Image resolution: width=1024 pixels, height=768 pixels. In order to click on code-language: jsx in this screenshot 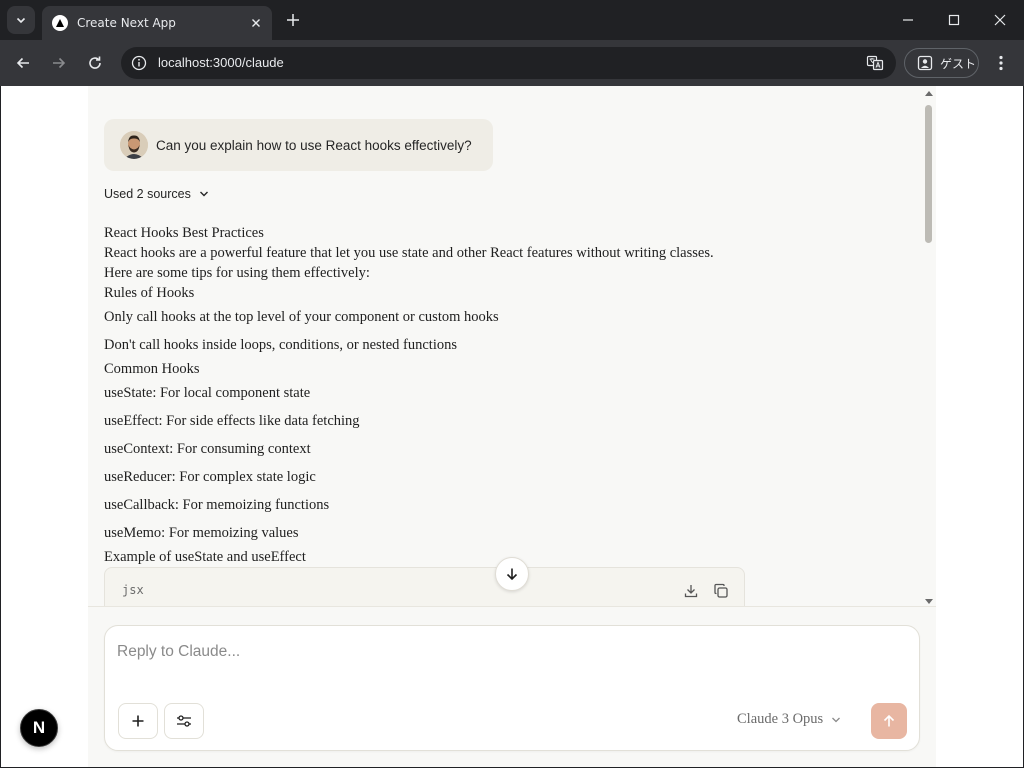, I will do `click(133, 590)`.